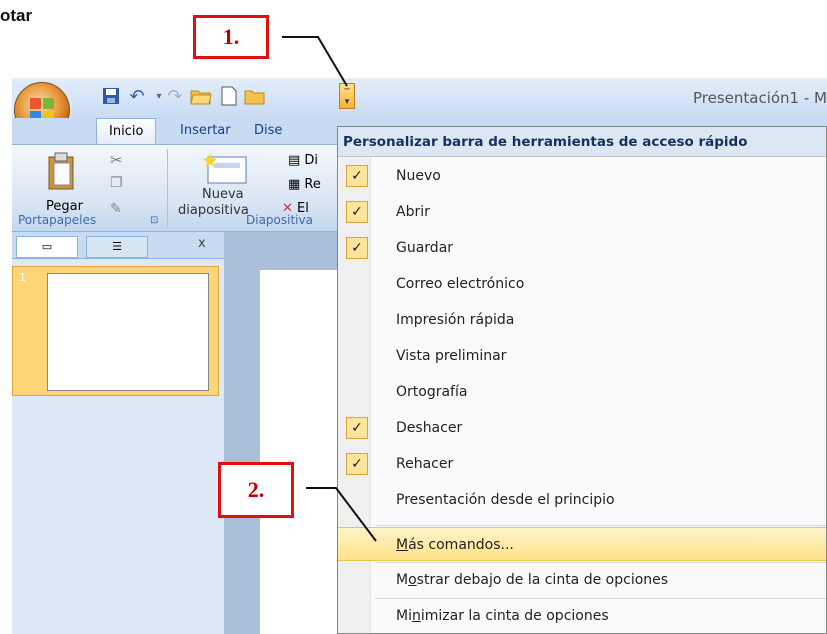 This screenshot has height=634, width=827. Describe the element at coordinates (329, 289) in the screenshot. I see `annotation-arrows` at that location.